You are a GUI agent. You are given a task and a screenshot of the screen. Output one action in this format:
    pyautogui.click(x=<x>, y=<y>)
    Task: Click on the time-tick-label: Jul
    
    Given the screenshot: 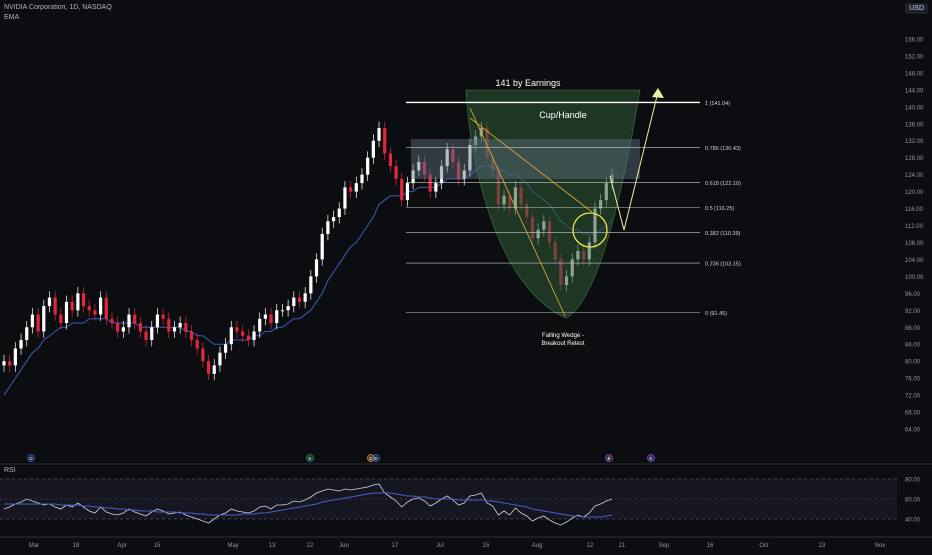 What is the action you would take?
    pyautogui.click(x=440, y=546)
    